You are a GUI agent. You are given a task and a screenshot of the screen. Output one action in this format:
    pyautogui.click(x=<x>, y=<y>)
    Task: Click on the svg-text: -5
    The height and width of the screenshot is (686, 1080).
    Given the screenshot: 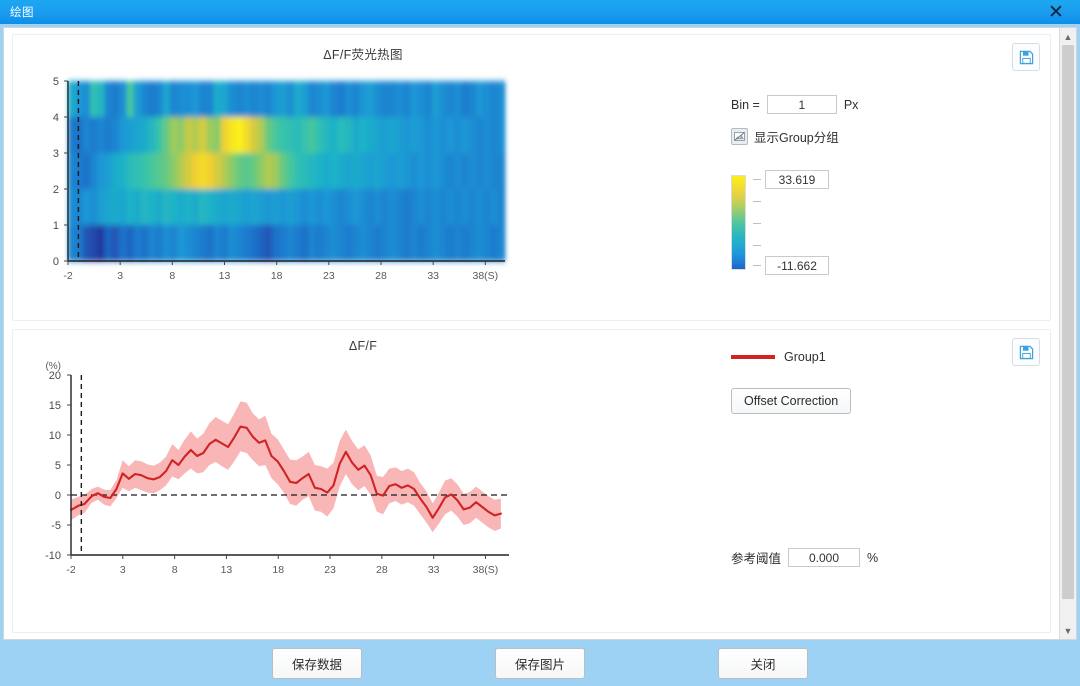 What is the action you would take?
    pyautogui.click(x=56, y=526)
    